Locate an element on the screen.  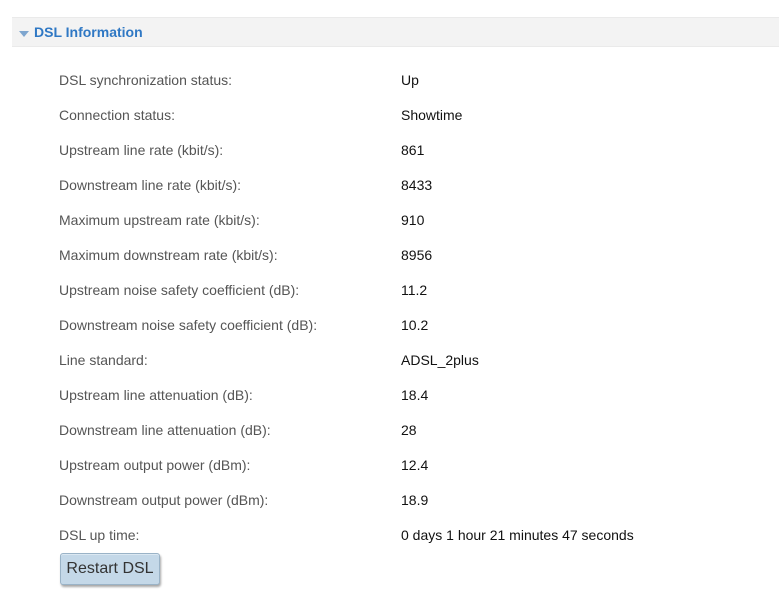
info-row-downstream-output-power: Downstream output power (dBm): 18.9 is located at coordinates (399, 507).